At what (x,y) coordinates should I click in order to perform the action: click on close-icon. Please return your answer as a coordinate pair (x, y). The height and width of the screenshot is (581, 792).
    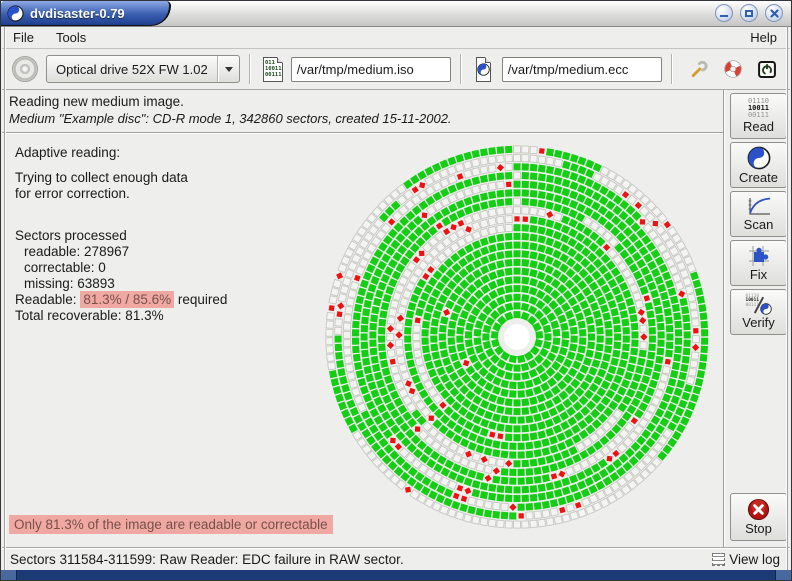
    Looking at the image, I should click on (774, 13).